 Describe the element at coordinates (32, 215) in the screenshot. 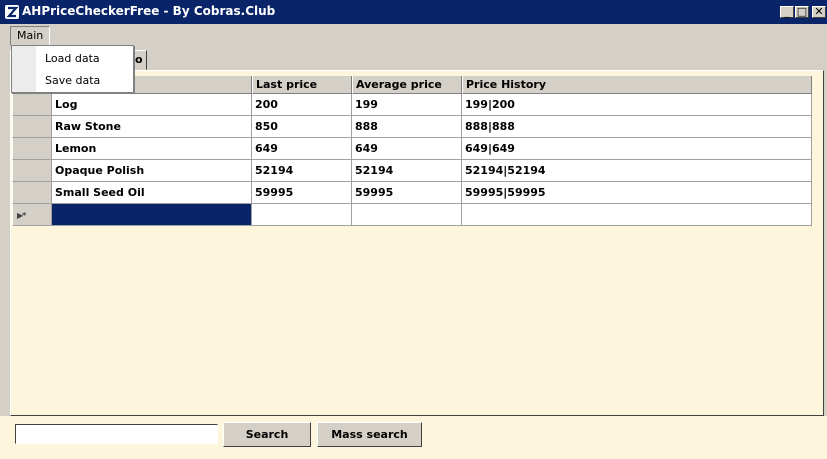

I see `new-row-header: ▶*` at that location.